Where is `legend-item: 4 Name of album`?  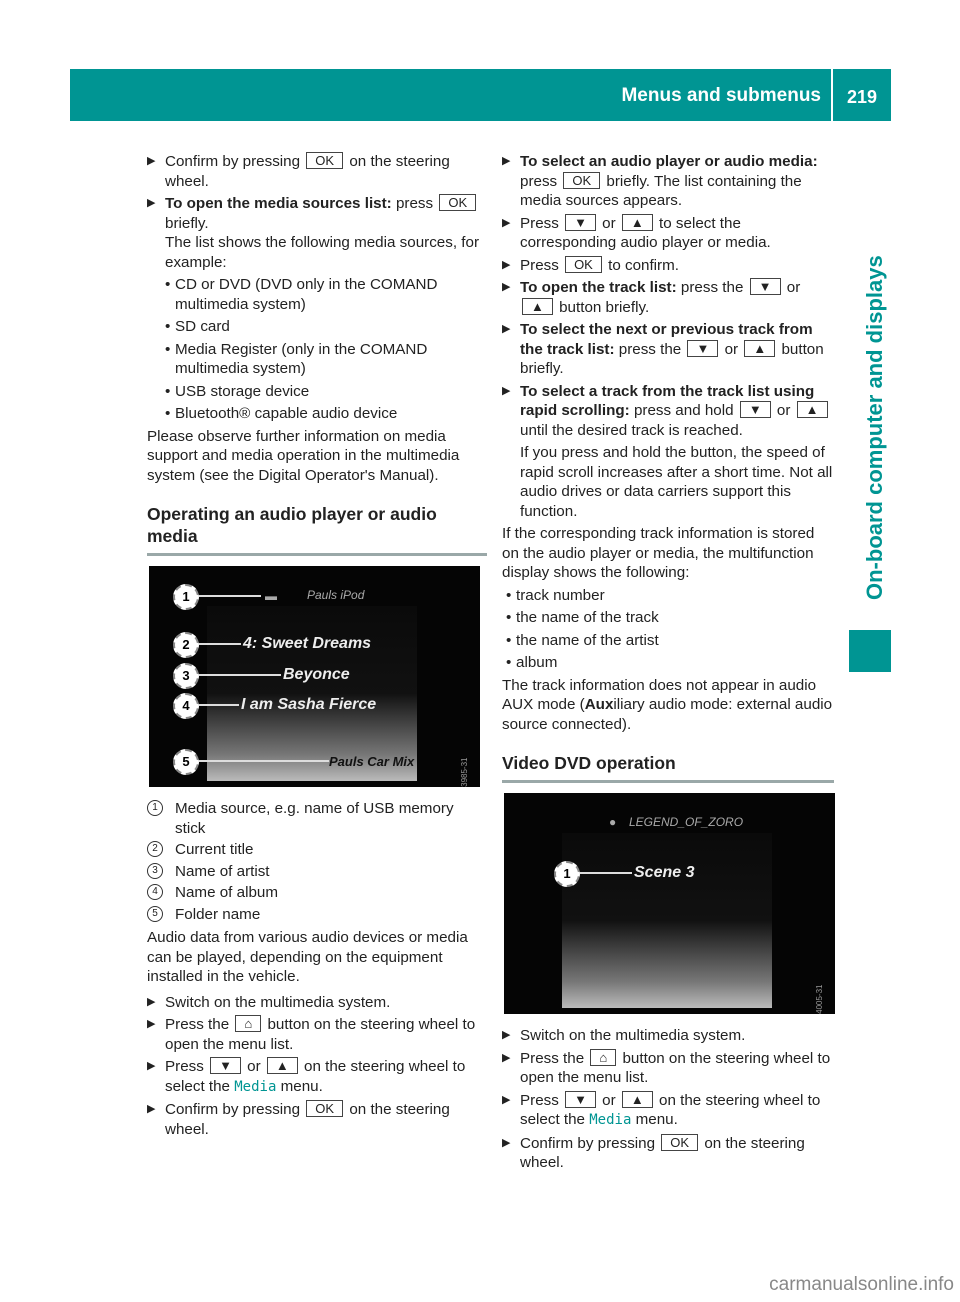 legend-item: 4 Name of album is located at coordinates (317, 893).